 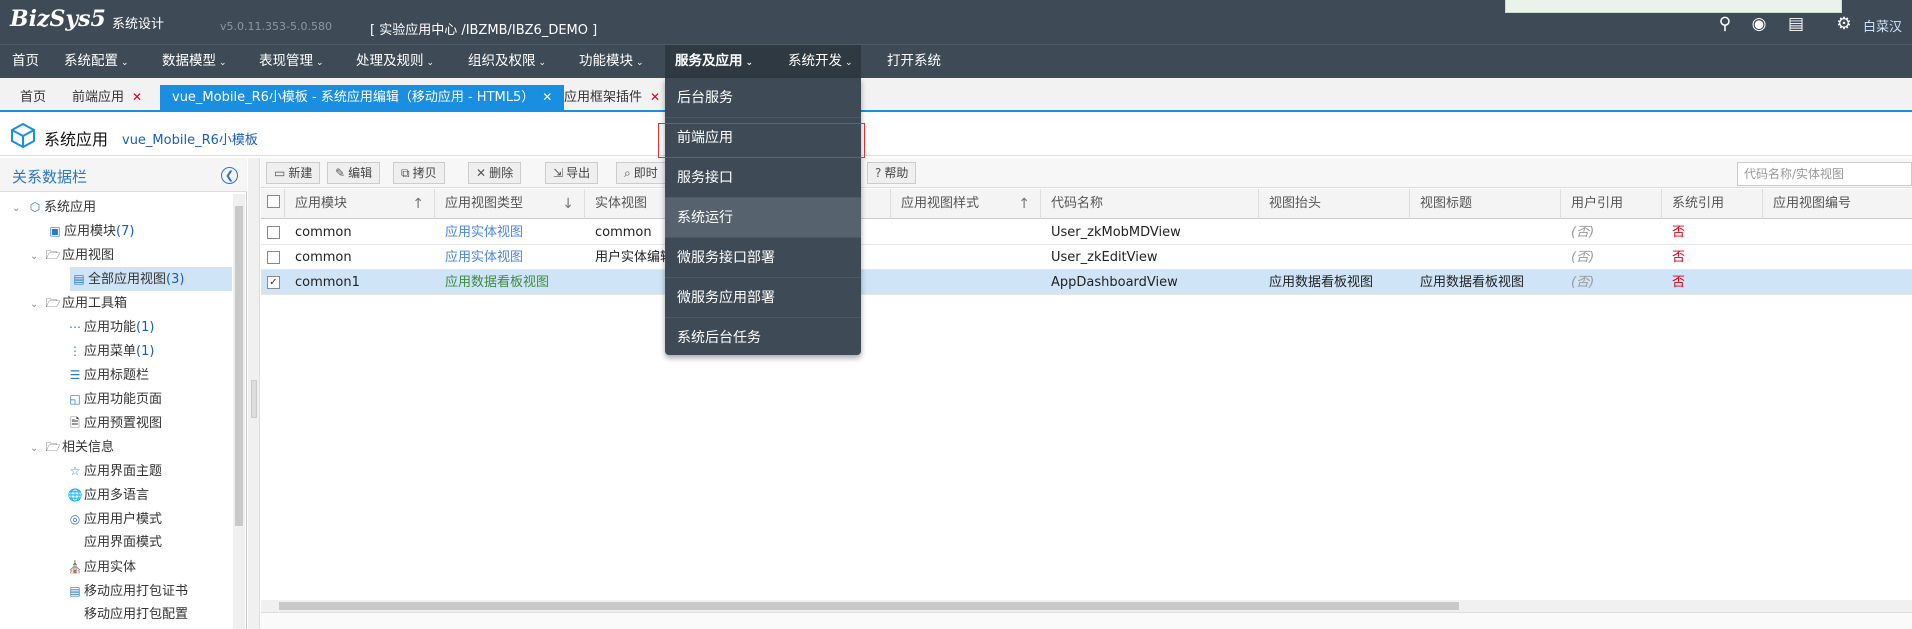 What do you see at coordinates (117, 495) in the screenshot?
I see `tree-item-label: 应用多语言` at bounding box center [117, 495].